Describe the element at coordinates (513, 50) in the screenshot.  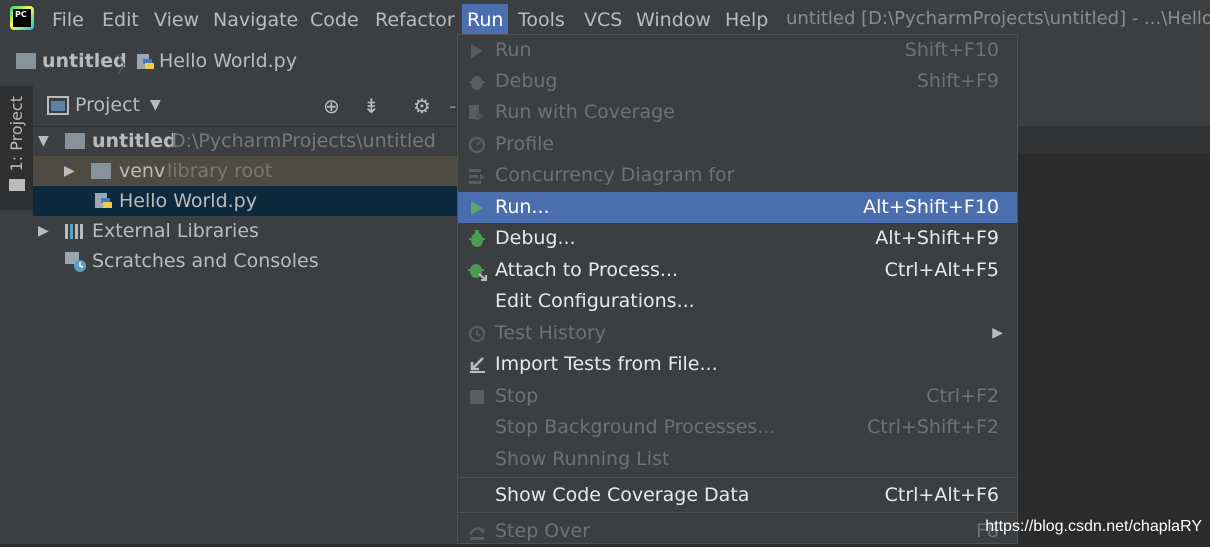
I see `menu-item-label: Run` at that location.